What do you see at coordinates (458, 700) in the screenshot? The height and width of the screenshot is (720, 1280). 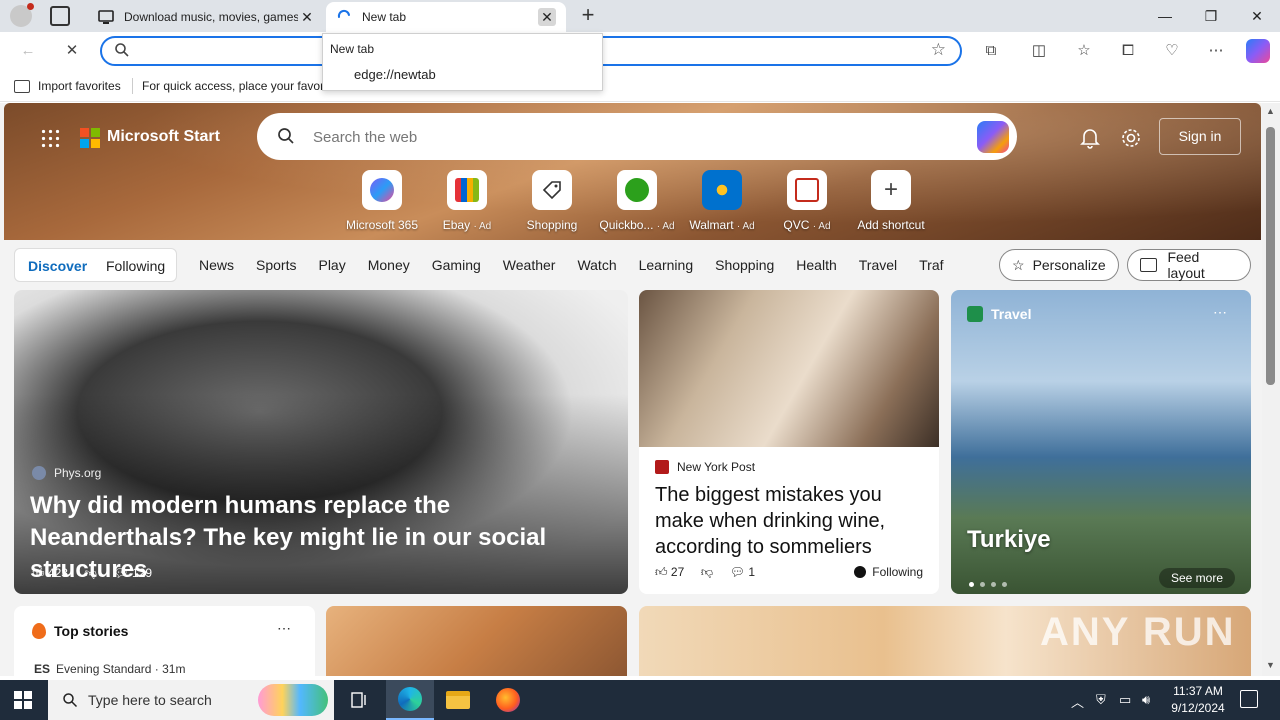 I see `file-explorer-icon` at bounding box center [458, 700].